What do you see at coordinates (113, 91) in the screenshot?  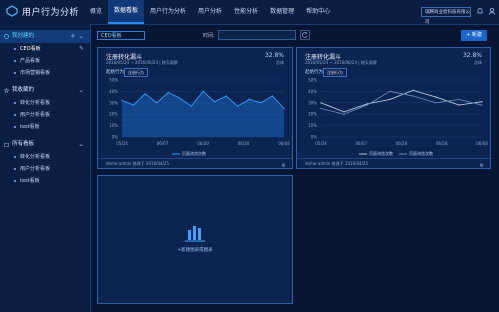 I see `y-tick-label: 40%` at bounding box center [113, 91].